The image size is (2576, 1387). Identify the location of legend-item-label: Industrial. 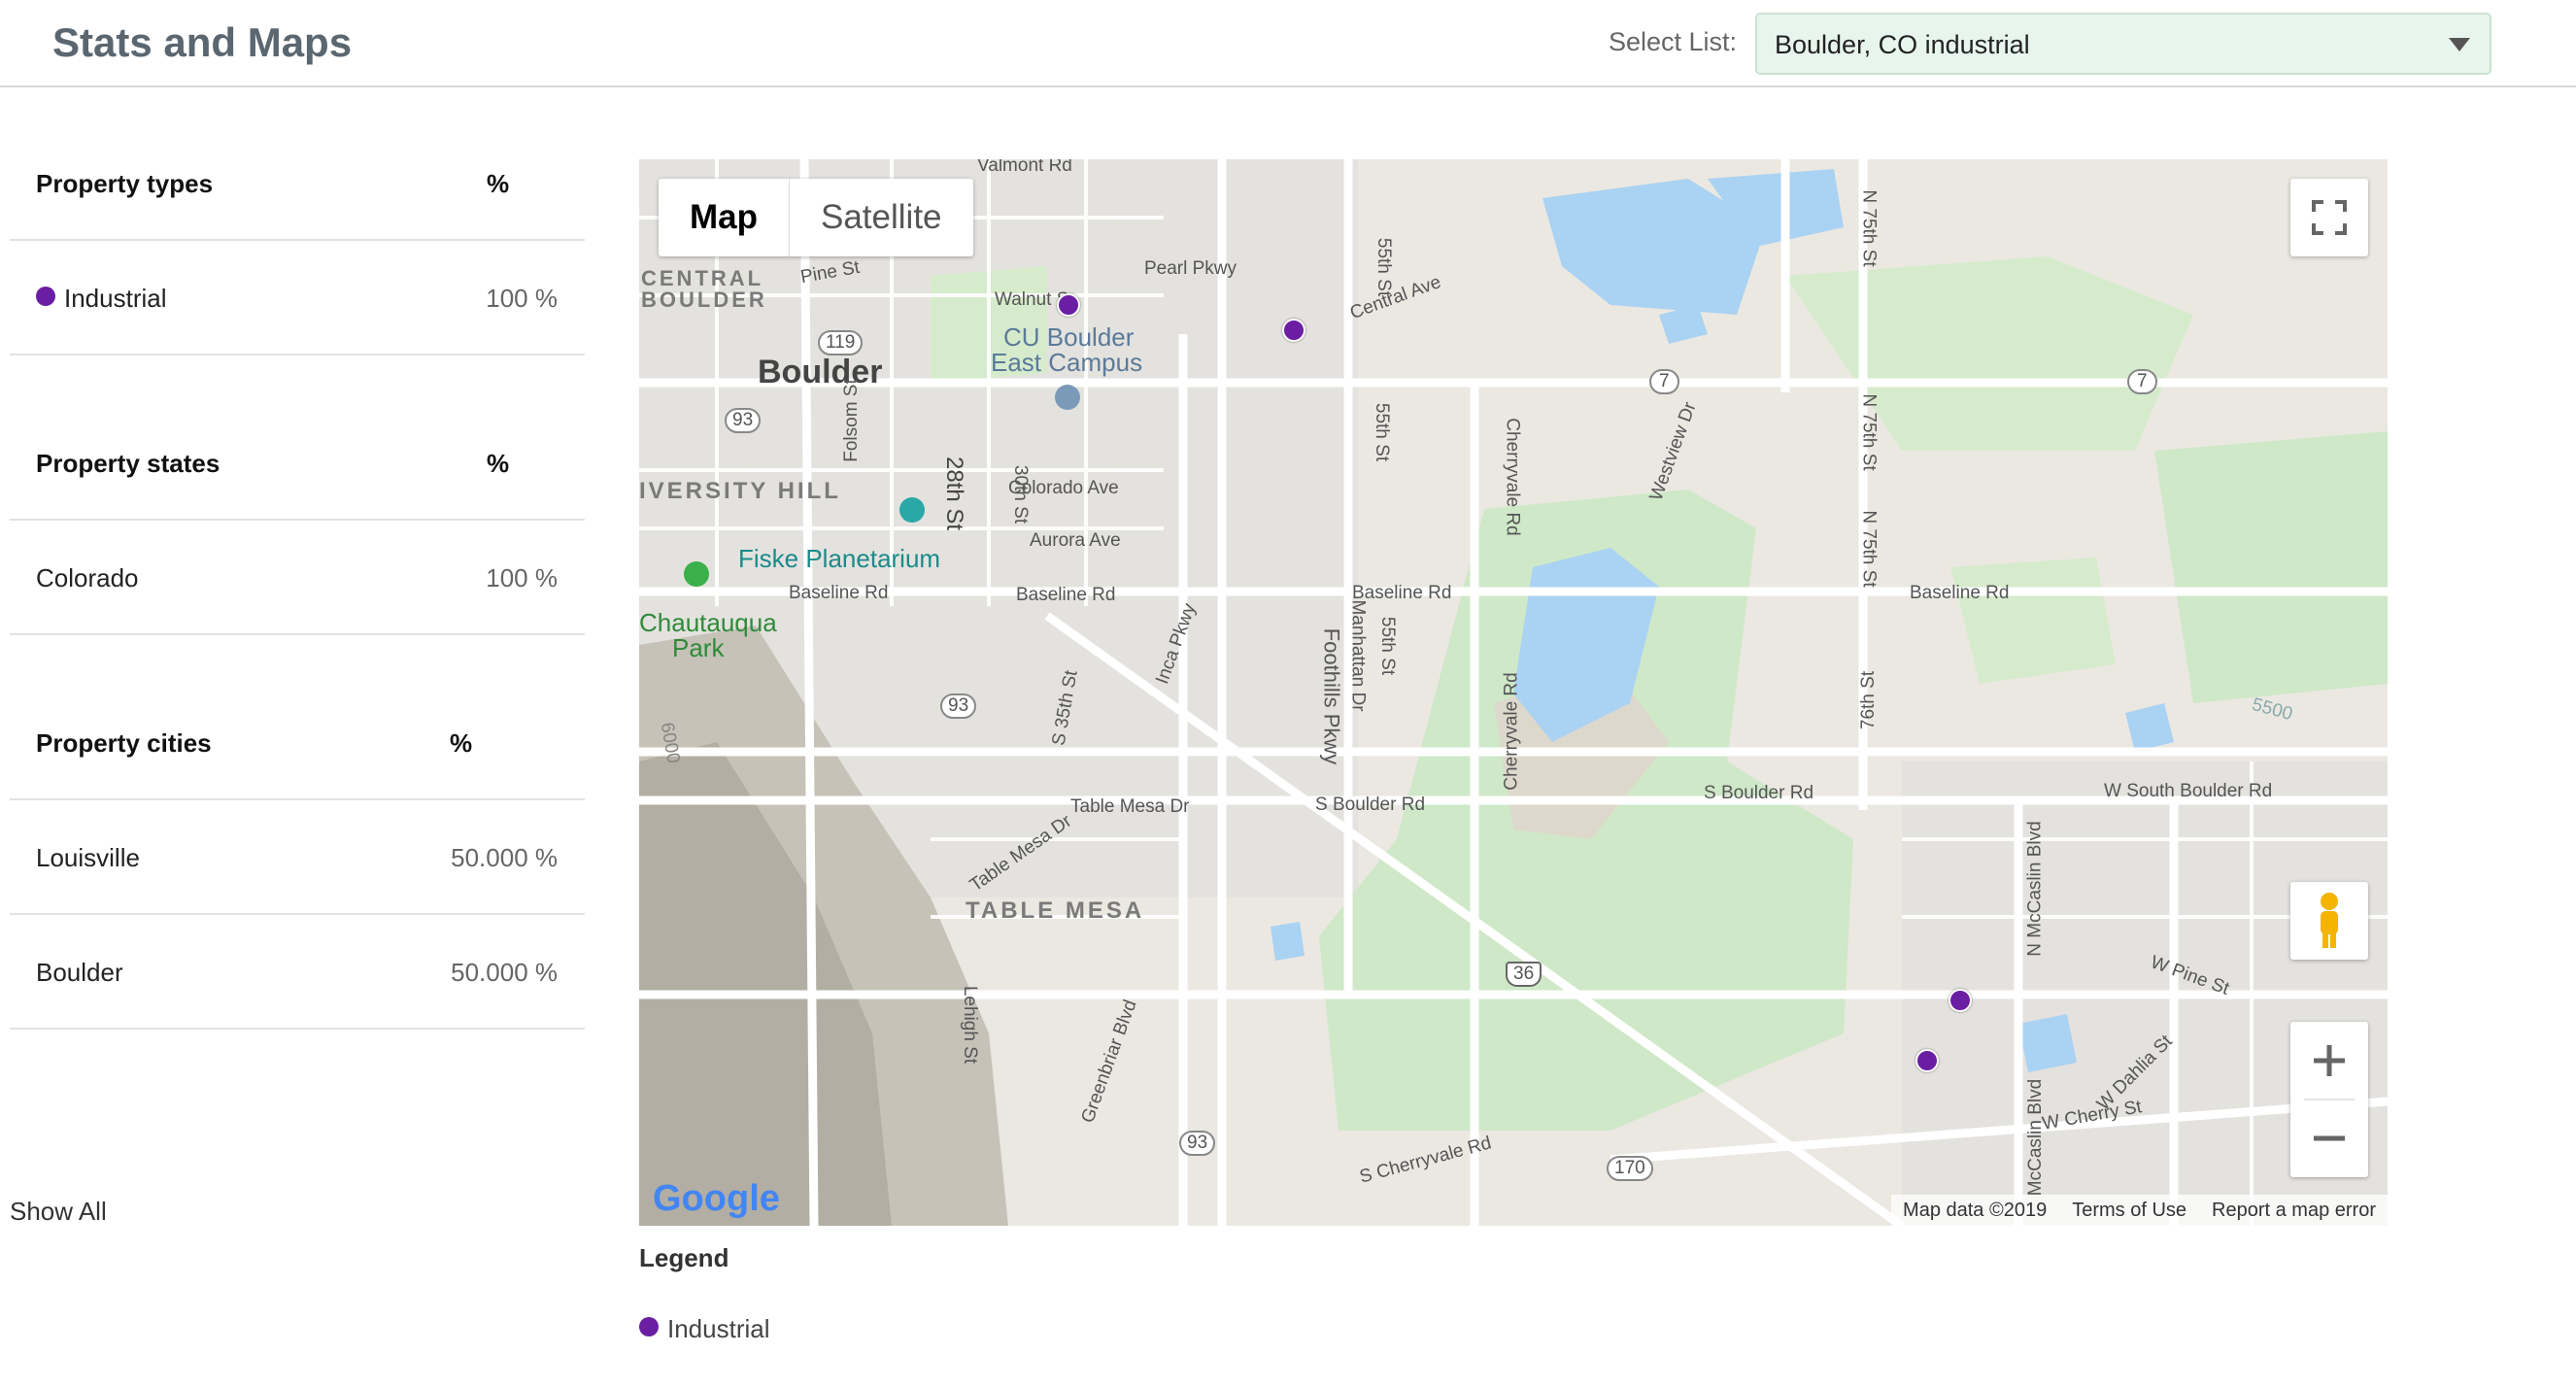
(718, 1328).